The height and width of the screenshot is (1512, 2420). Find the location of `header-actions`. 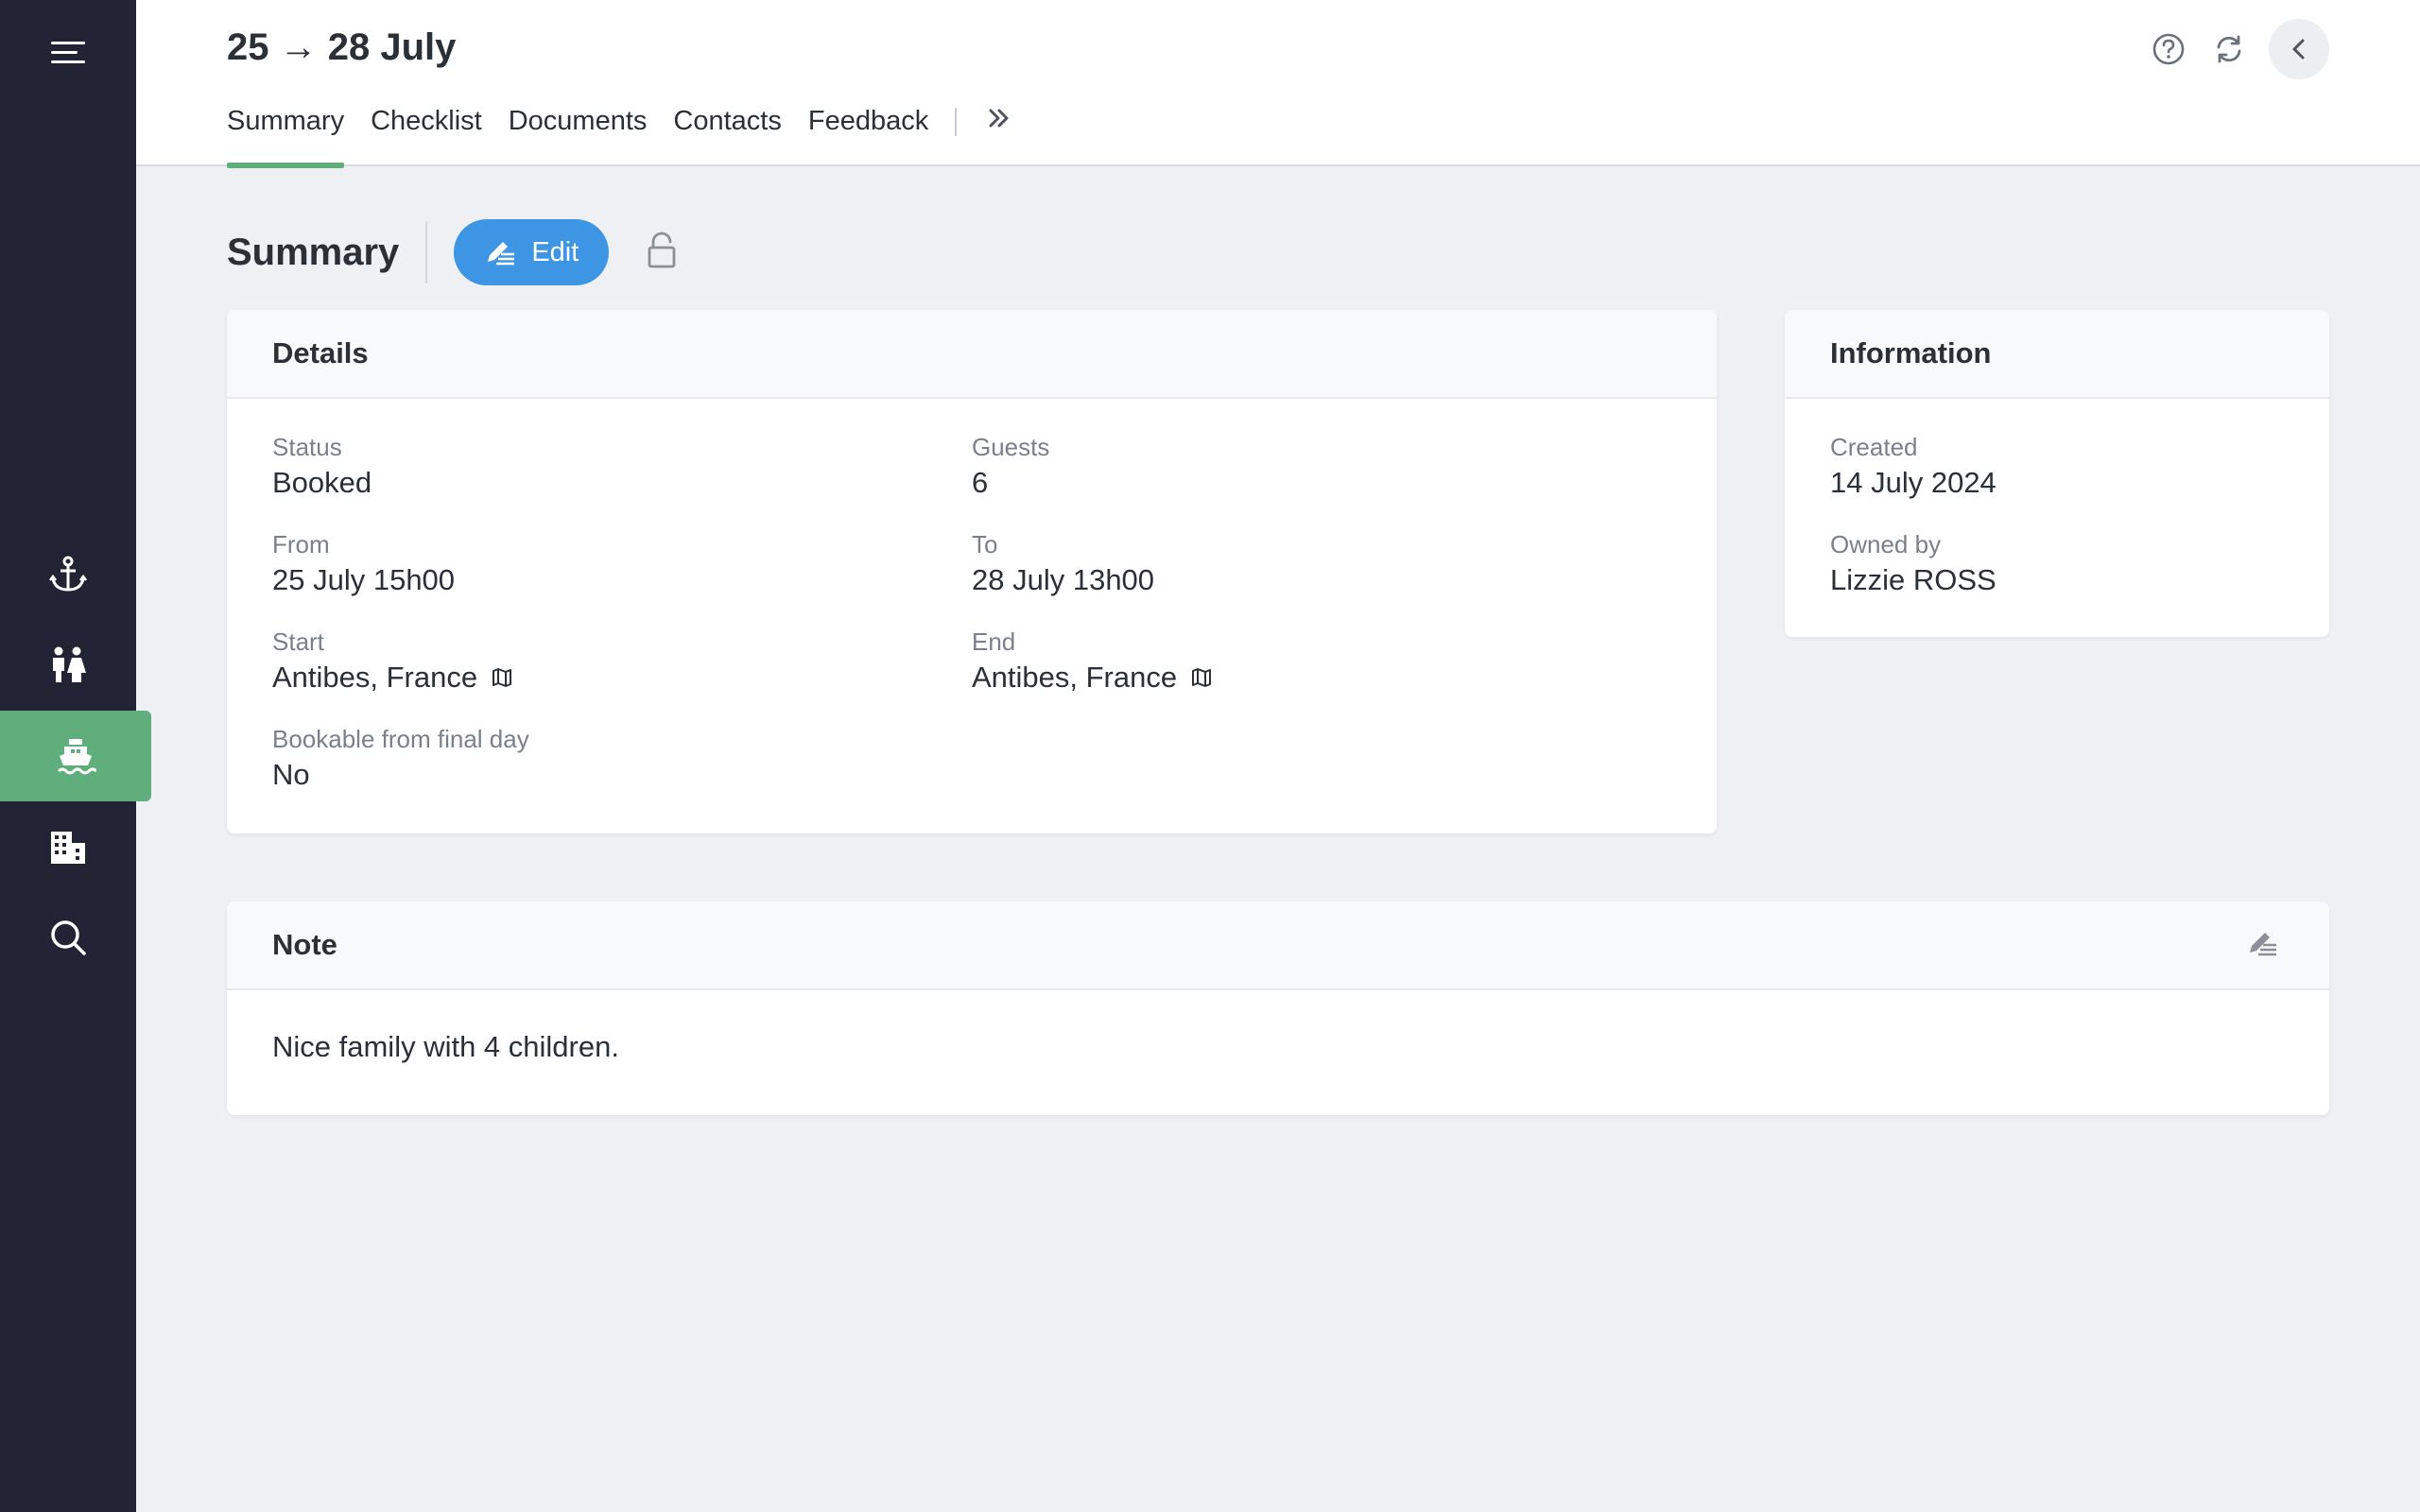

header-actions is located at coordinates (2238, 49).